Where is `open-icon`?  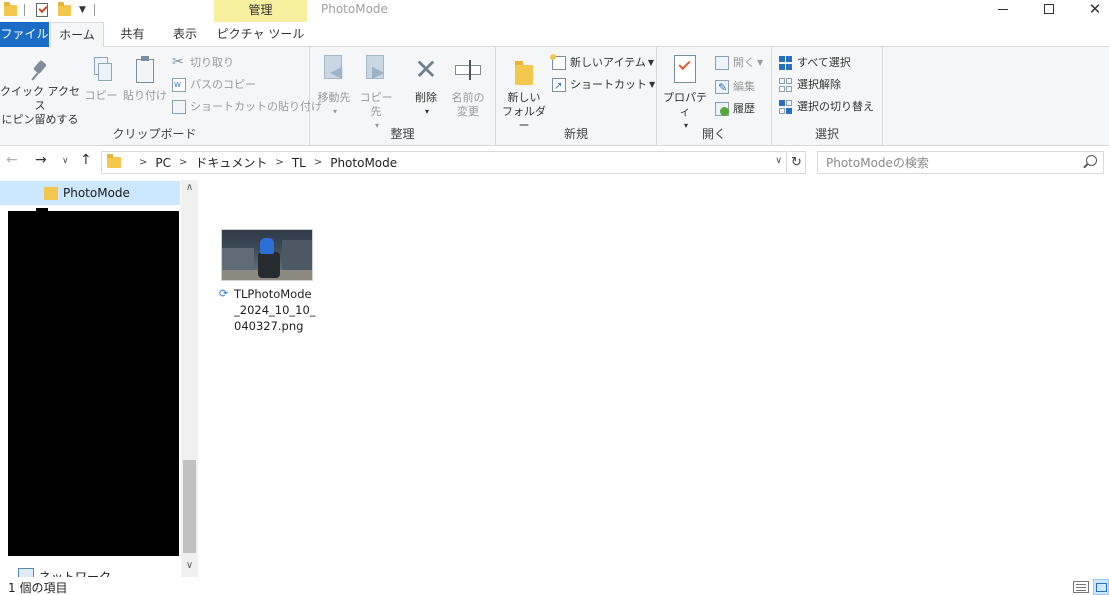 open-icon is located at coordinates (722, 63).